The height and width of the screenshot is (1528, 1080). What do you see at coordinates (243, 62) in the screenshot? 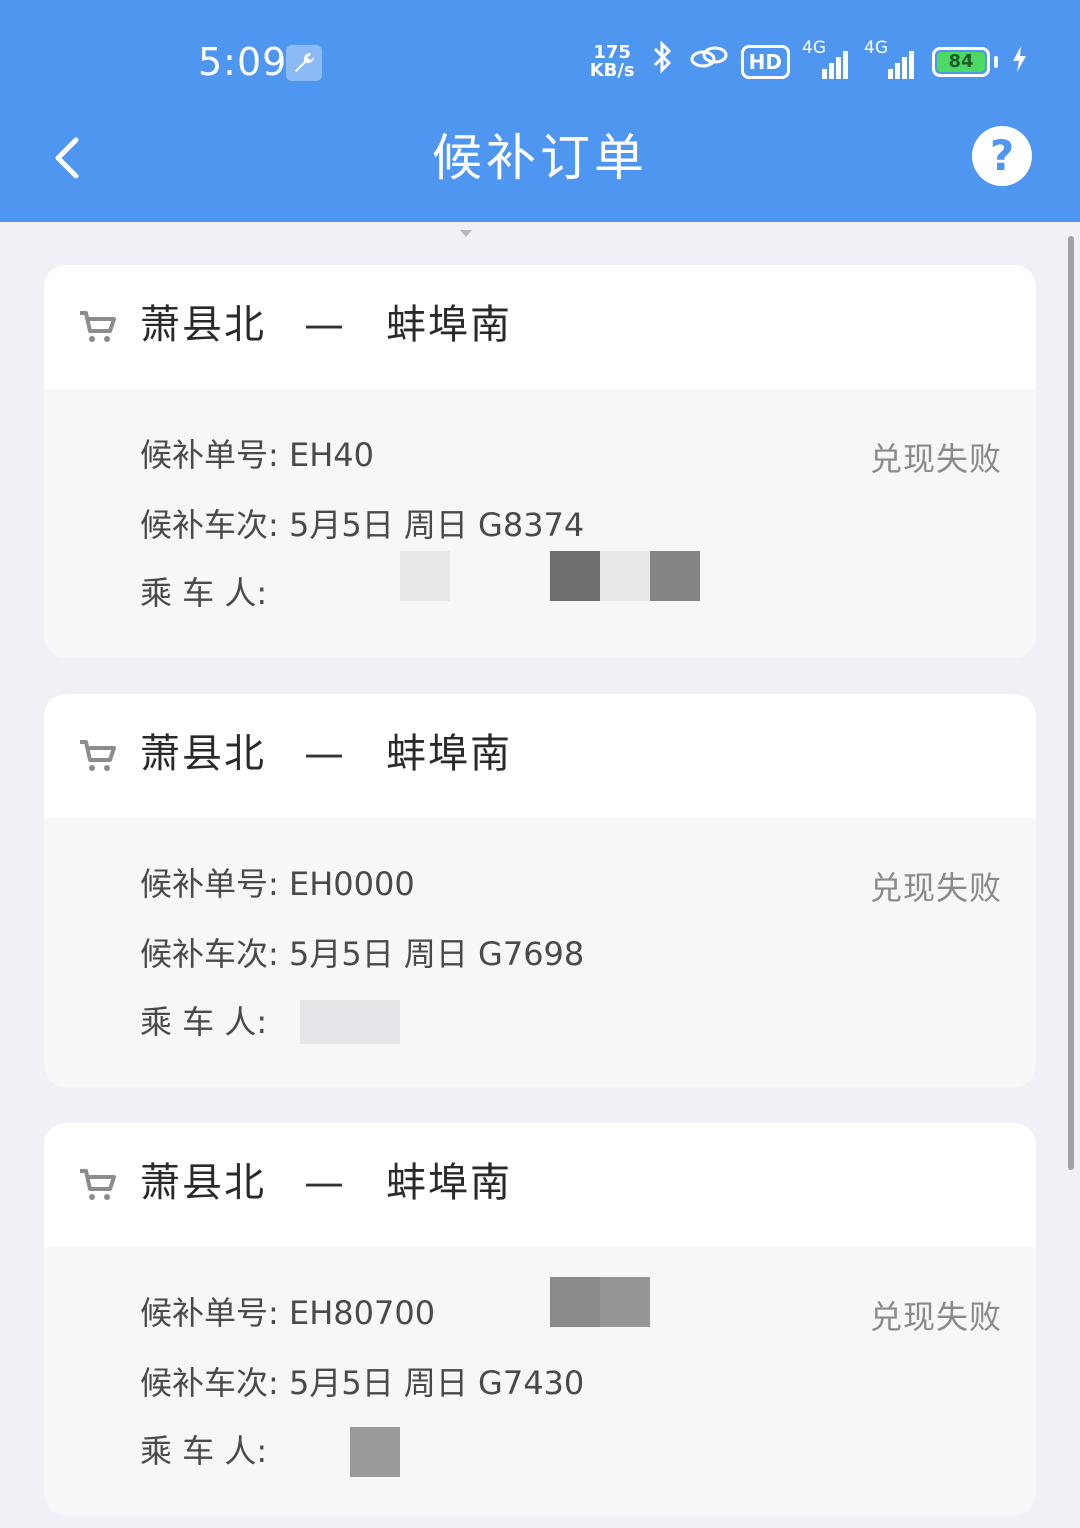
I see `status-time: 5:09` at bounding box center [243, 62].